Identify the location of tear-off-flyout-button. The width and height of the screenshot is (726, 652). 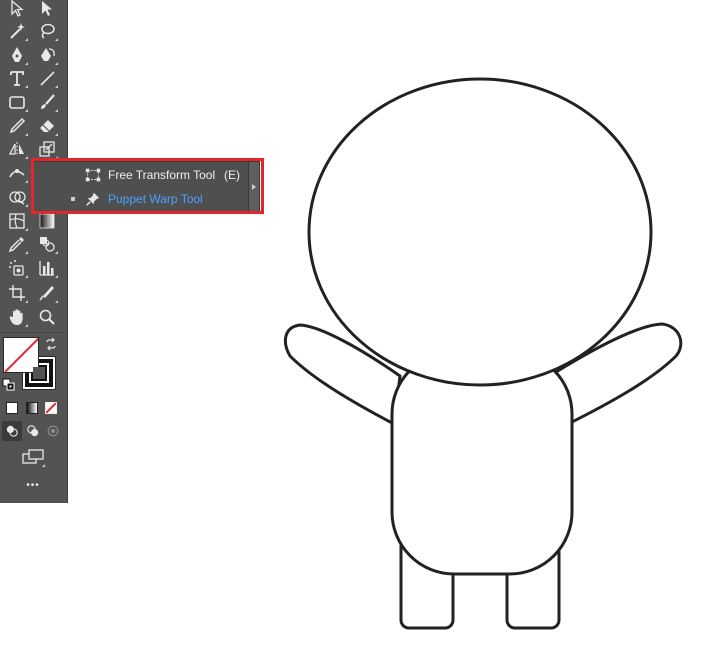
(253, 187).